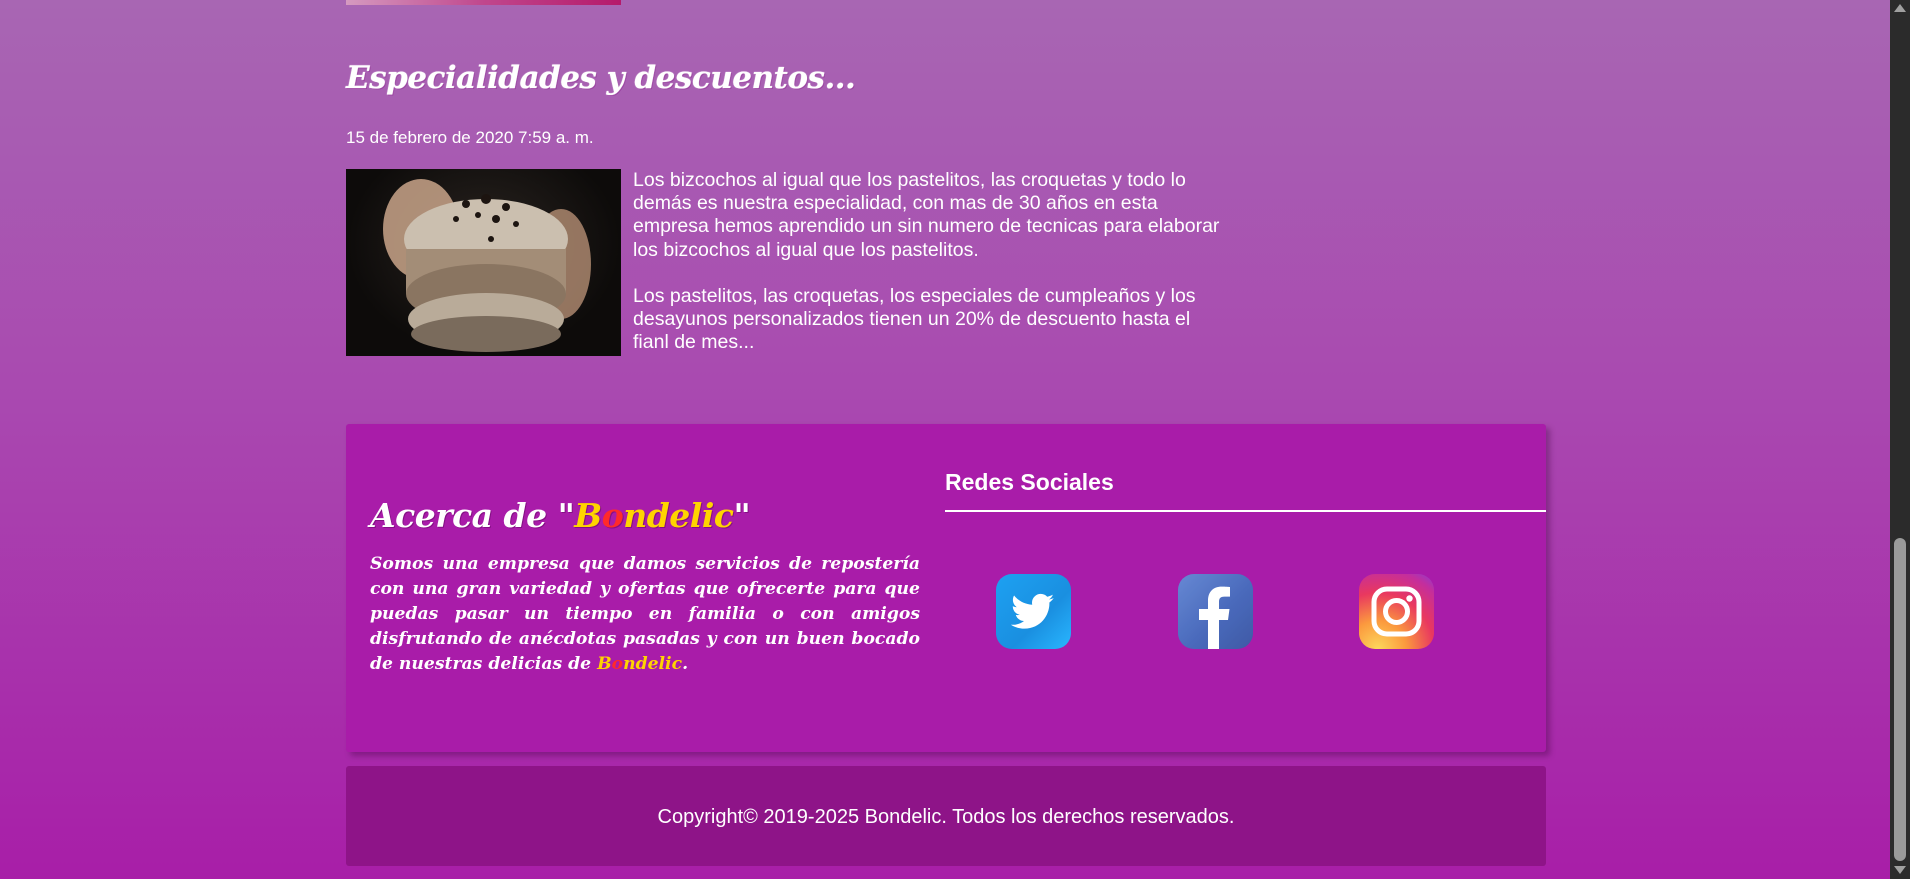 Image resolution: width=1910 pixels, height=879 pixels. I want to click on about-title: Acerca de "Bondelic", so click(560, 515).